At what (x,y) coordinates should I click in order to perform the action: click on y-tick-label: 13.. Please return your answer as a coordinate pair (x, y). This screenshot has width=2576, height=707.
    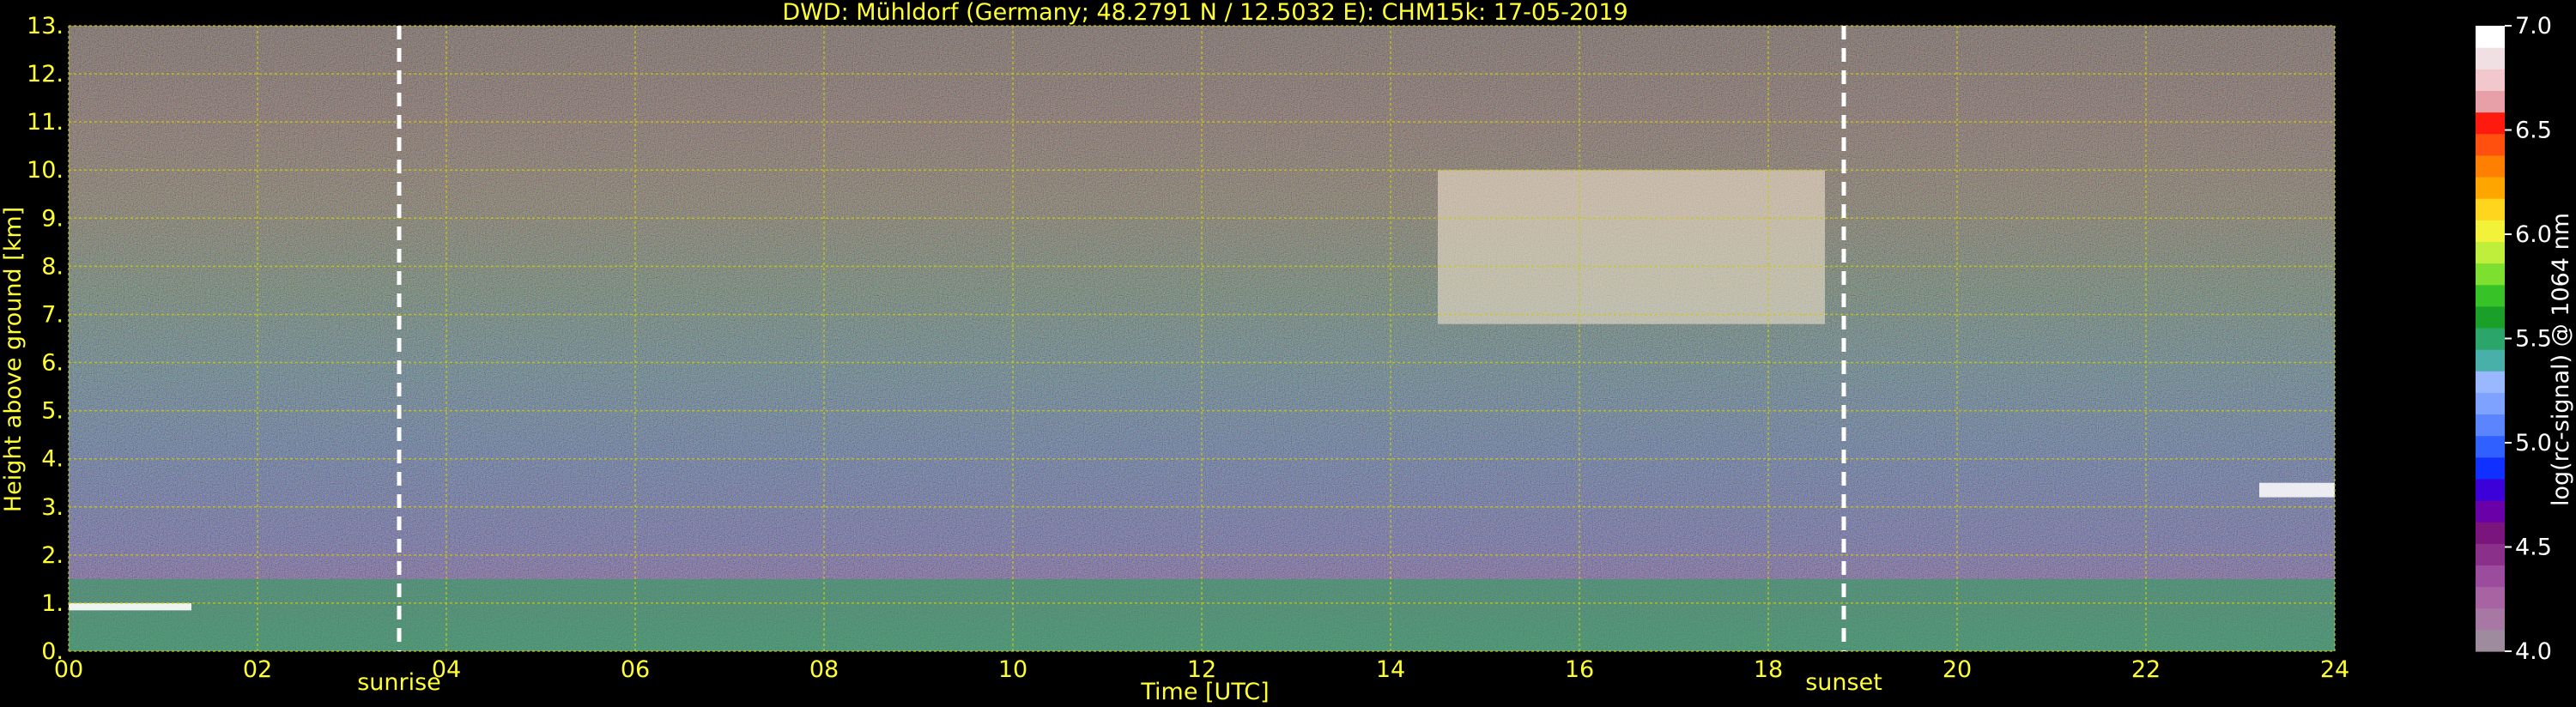
    Looking at the image, I should click on (45, 26).